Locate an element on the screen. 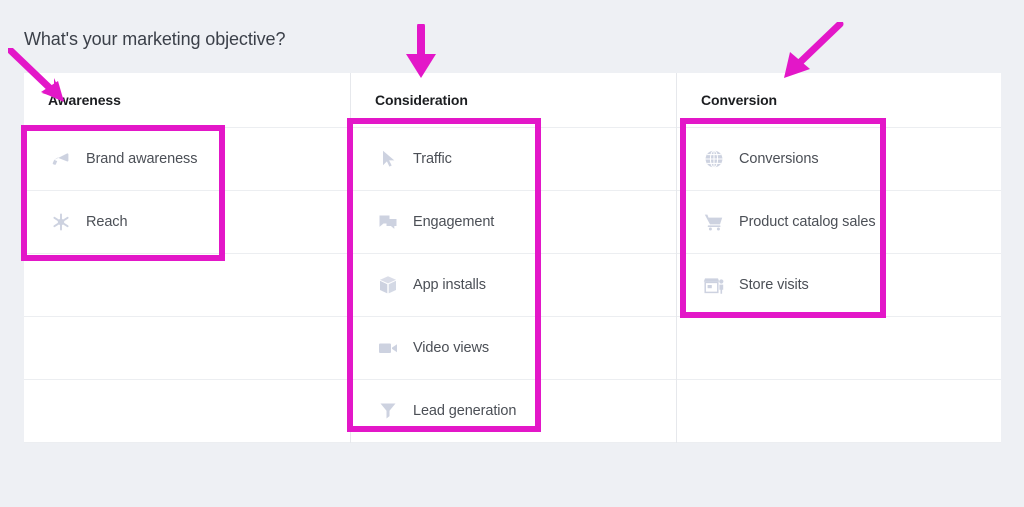  column-header-consideration: Consideration is located at coordinates (513, 100).